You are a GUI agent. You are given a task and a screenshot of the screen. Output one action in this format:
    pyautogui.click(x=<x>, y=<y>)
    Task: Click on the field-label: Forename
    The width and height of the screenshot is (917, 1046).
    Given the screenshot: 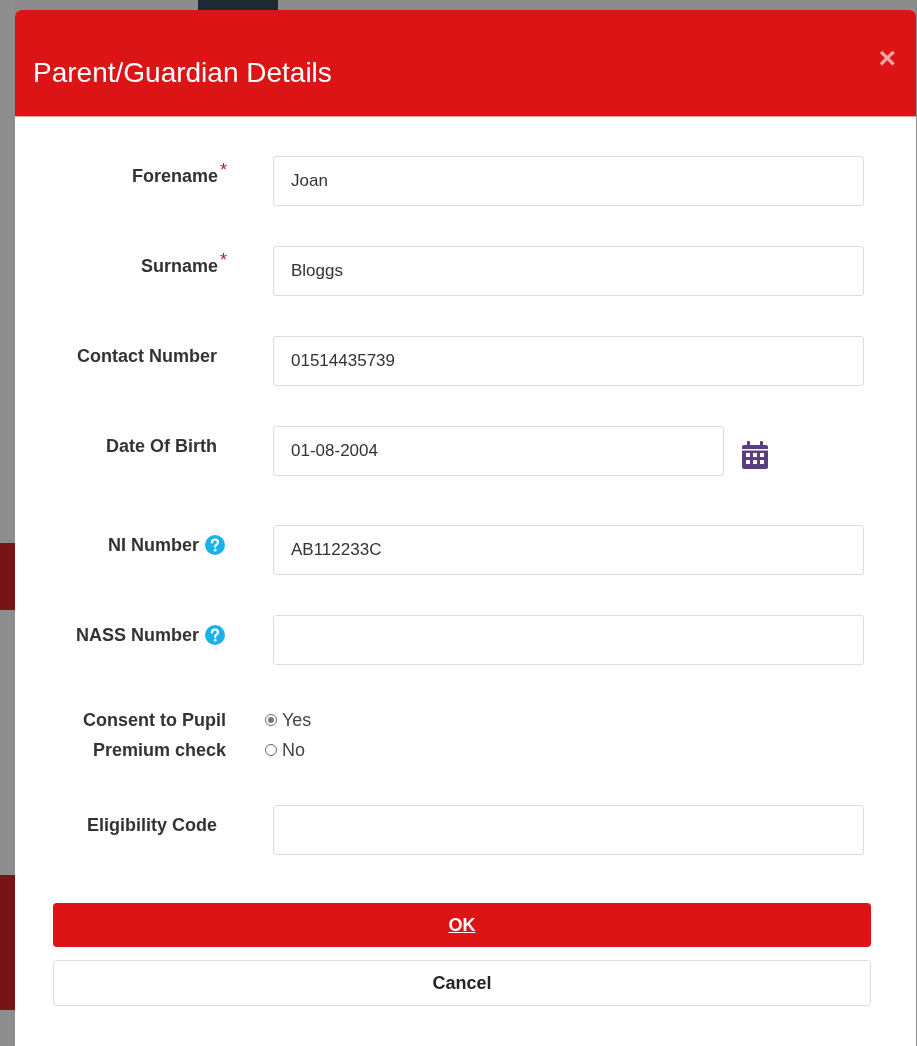 What is the action you would take?
    pyautogui.click(x=174, y=176)
    